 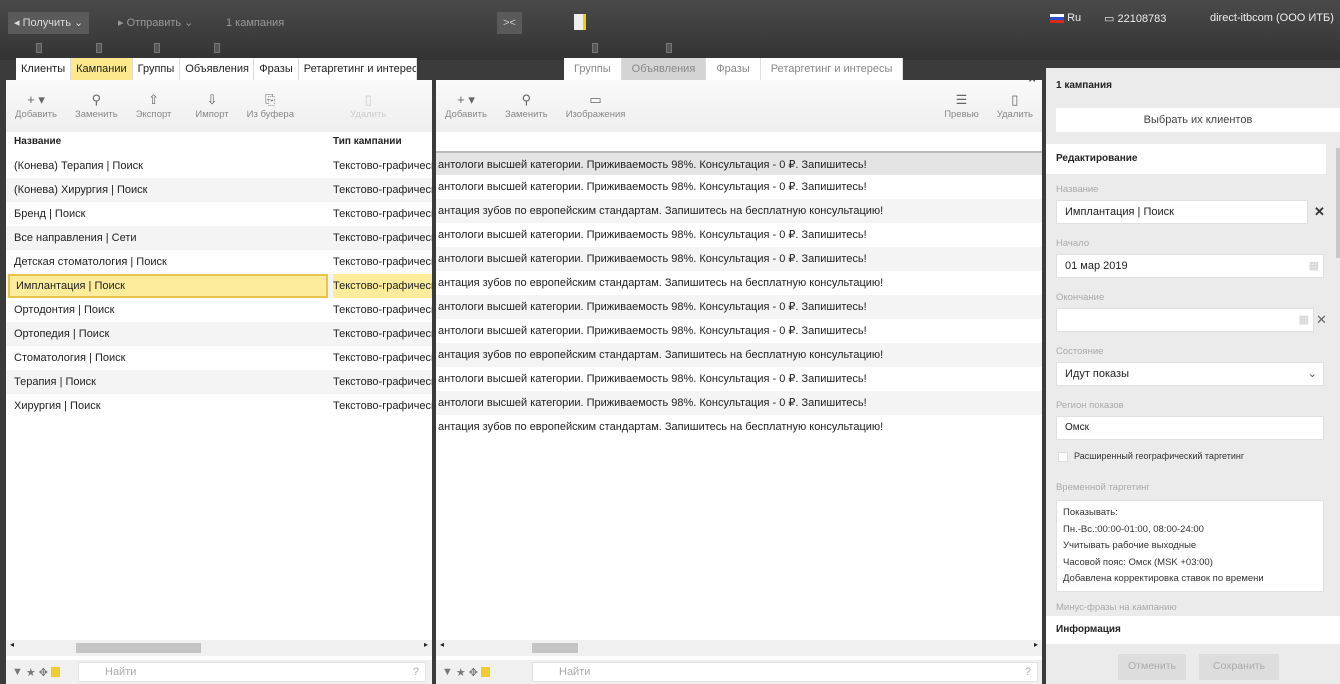 What do you see at coordinates (46, 23) in the screenshot?
I see `get-label: Получить` at bounding box center [46, 23].